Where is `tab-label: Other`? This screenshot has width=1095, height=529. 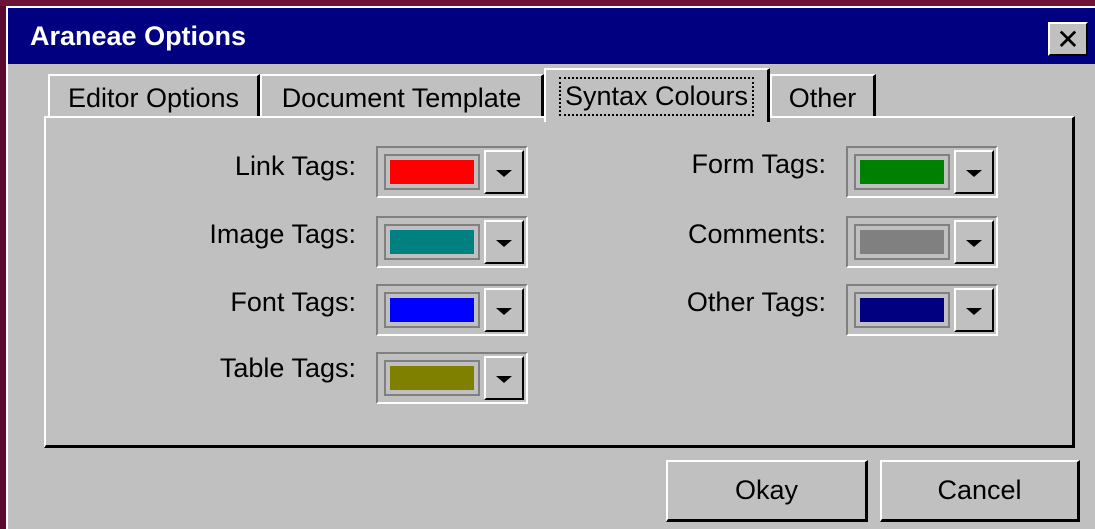 tab-label: Other is located at coordinates (822, 97).